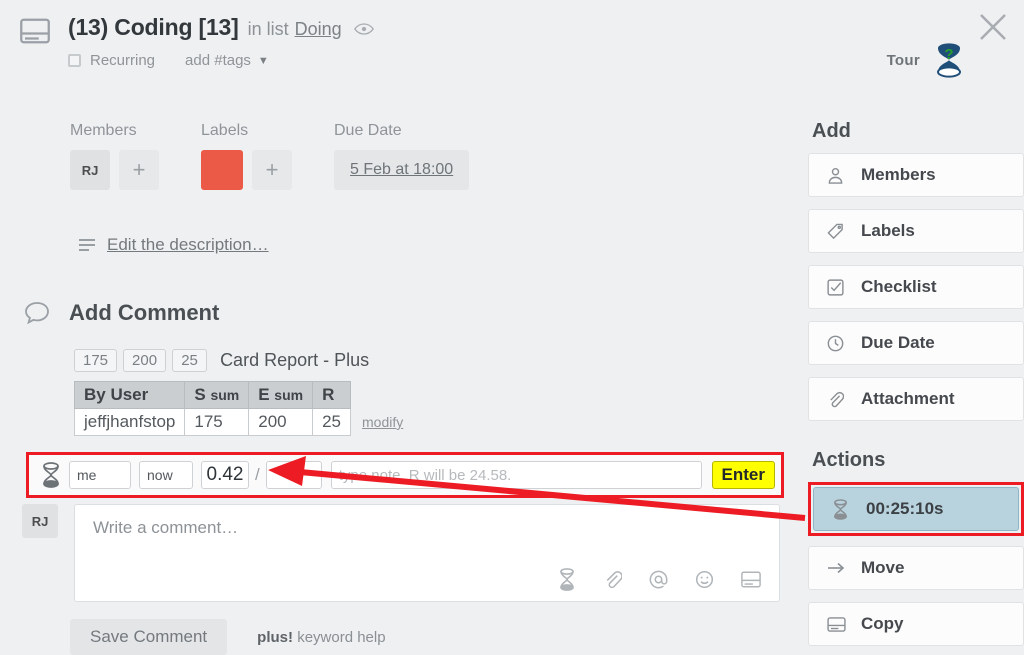 Image resolution: width=1024 pixels, height=655 pixels. I want to click on cell-user: jeffjhanfstop, so click(129, 422).